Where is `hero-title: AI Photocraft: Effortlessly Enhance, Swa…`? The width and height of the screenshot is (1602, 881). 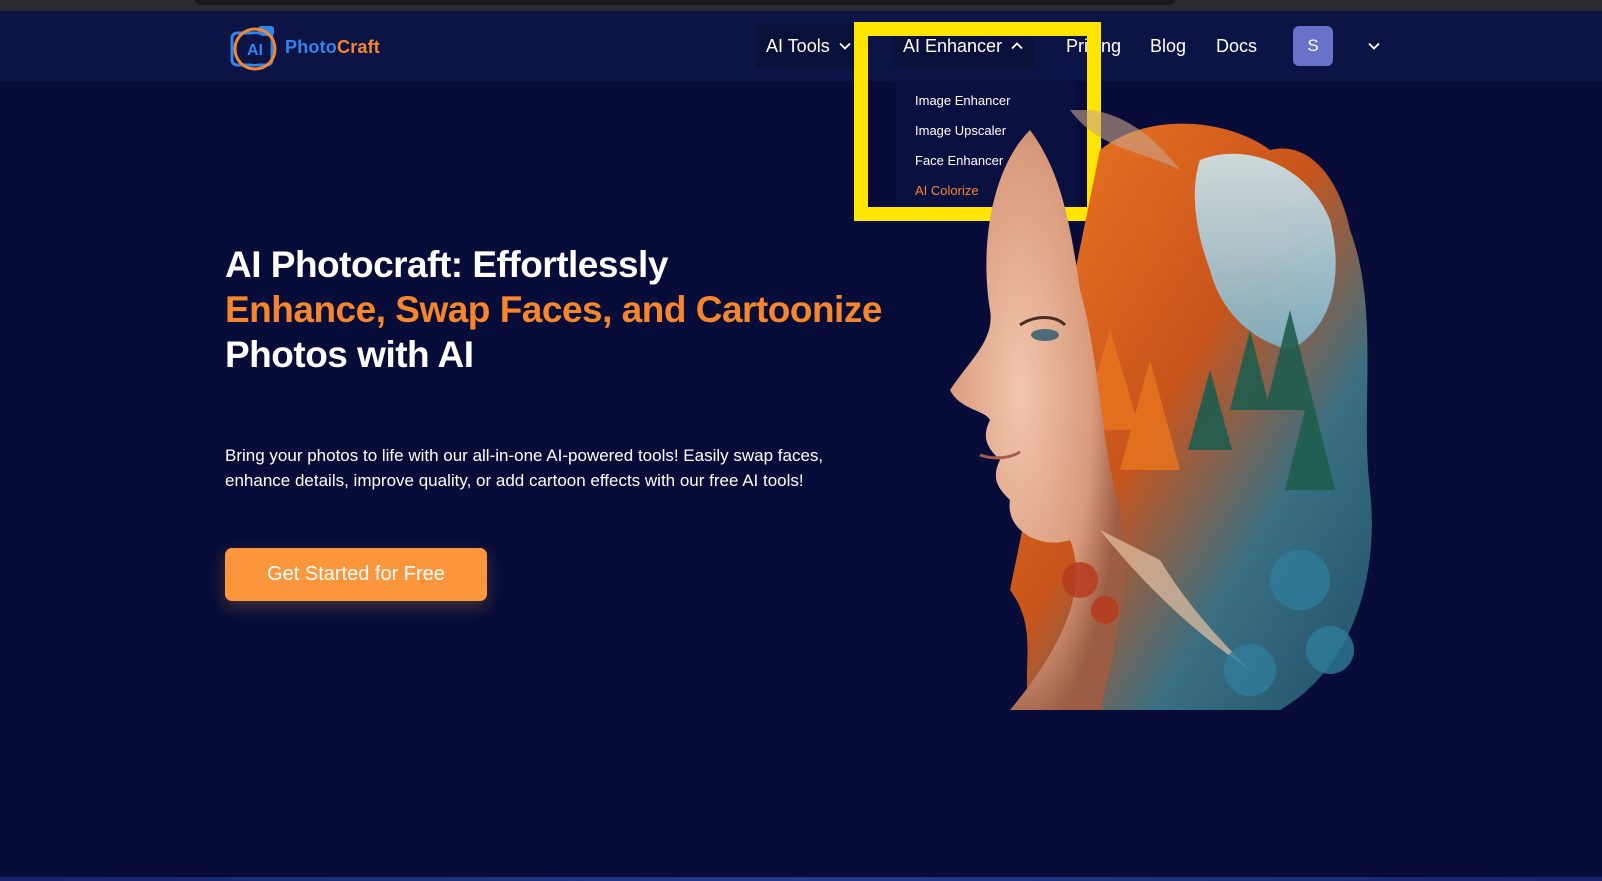 hero-title: AI Photocraft: Effortlessly Enhance, Swa… is located at coordinates (575, 309).